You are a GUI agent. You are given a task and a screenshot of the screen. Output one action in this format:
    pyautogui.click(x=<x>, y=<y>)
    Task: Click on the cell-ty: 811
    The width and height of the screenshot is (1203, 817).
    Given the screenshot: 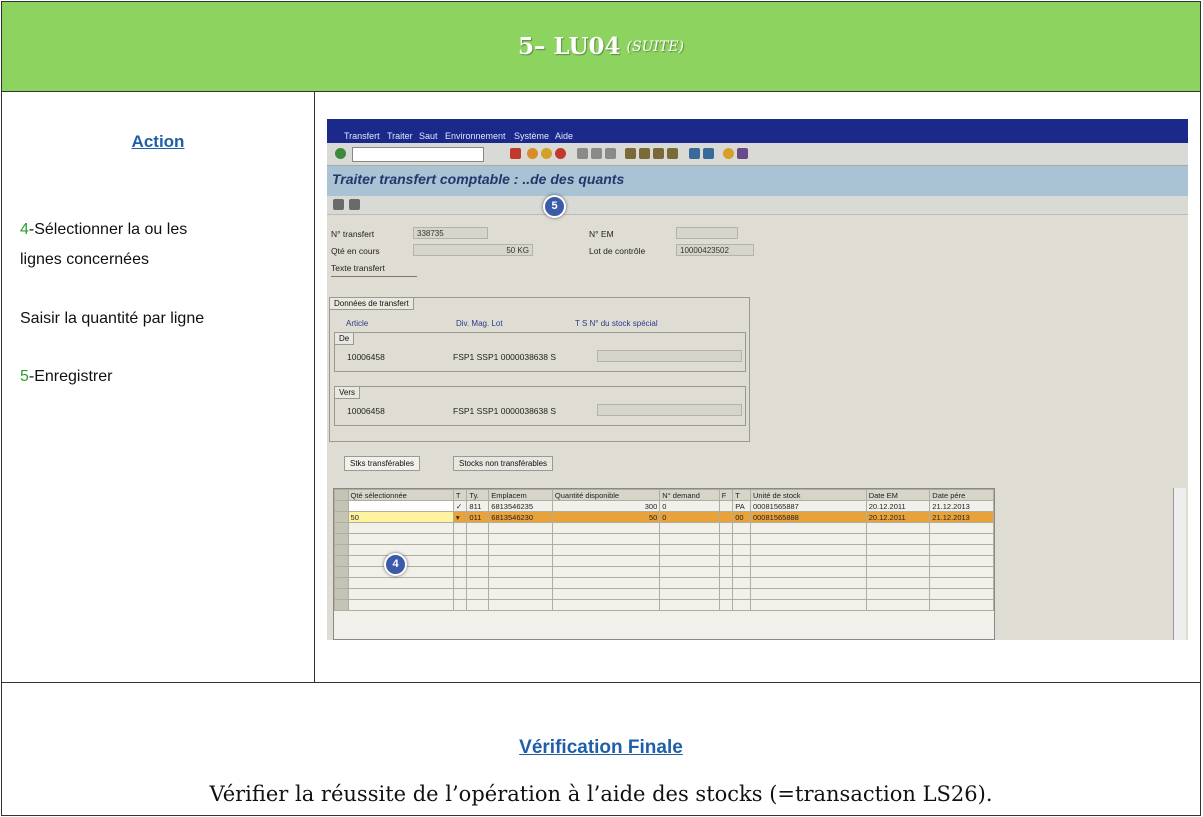 What is the action you would take?
    pyautogui.click(x=478, y=506)
    